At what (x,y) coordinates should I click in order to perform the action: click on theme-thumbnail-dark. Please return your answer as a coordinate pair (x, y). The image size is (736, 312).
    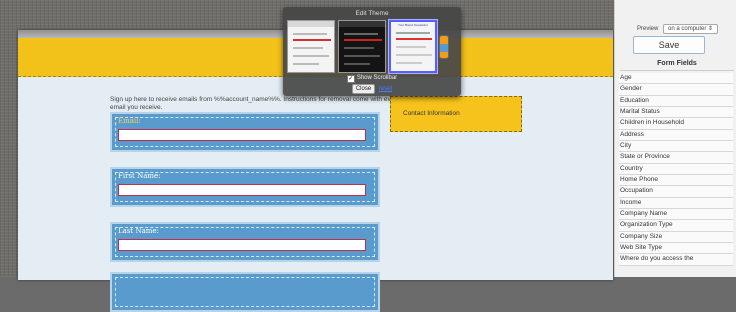
    Looking at the image, I should click on (362, 46).